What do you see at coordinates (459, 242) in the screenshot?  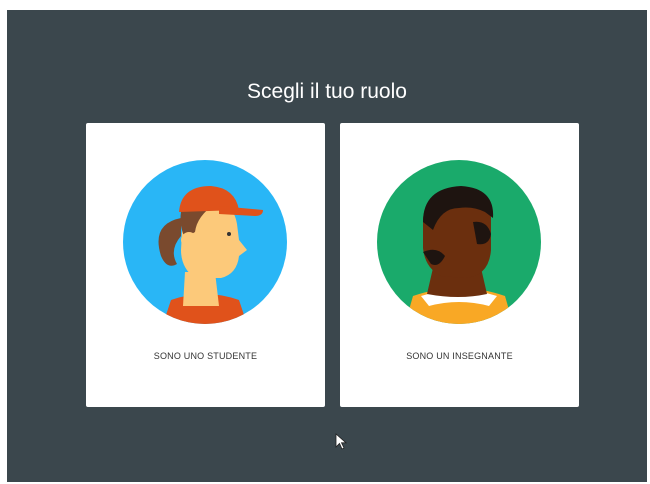 I see `teacher-avatar-icon` at bounding box center [459, 242].